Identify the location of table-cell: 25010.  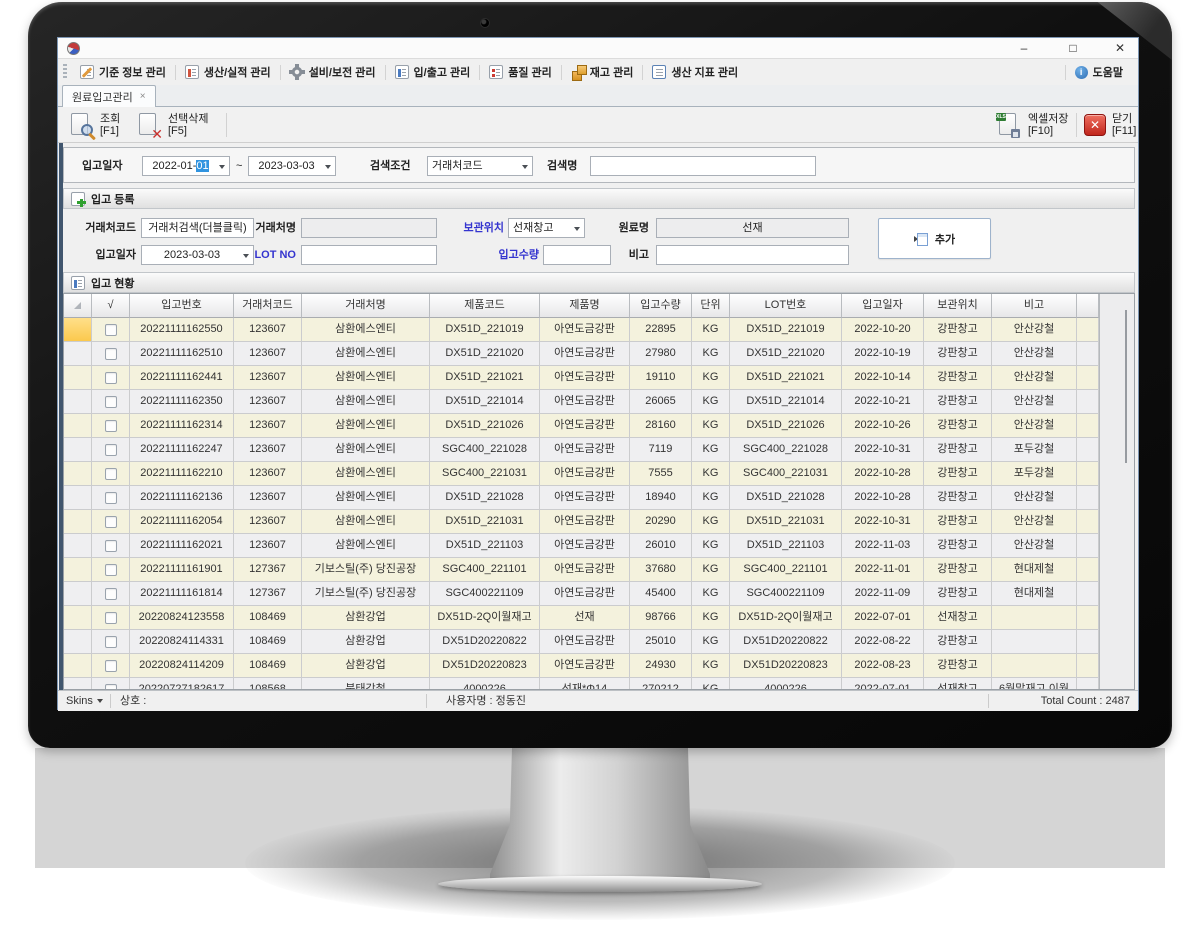
(661, 642).